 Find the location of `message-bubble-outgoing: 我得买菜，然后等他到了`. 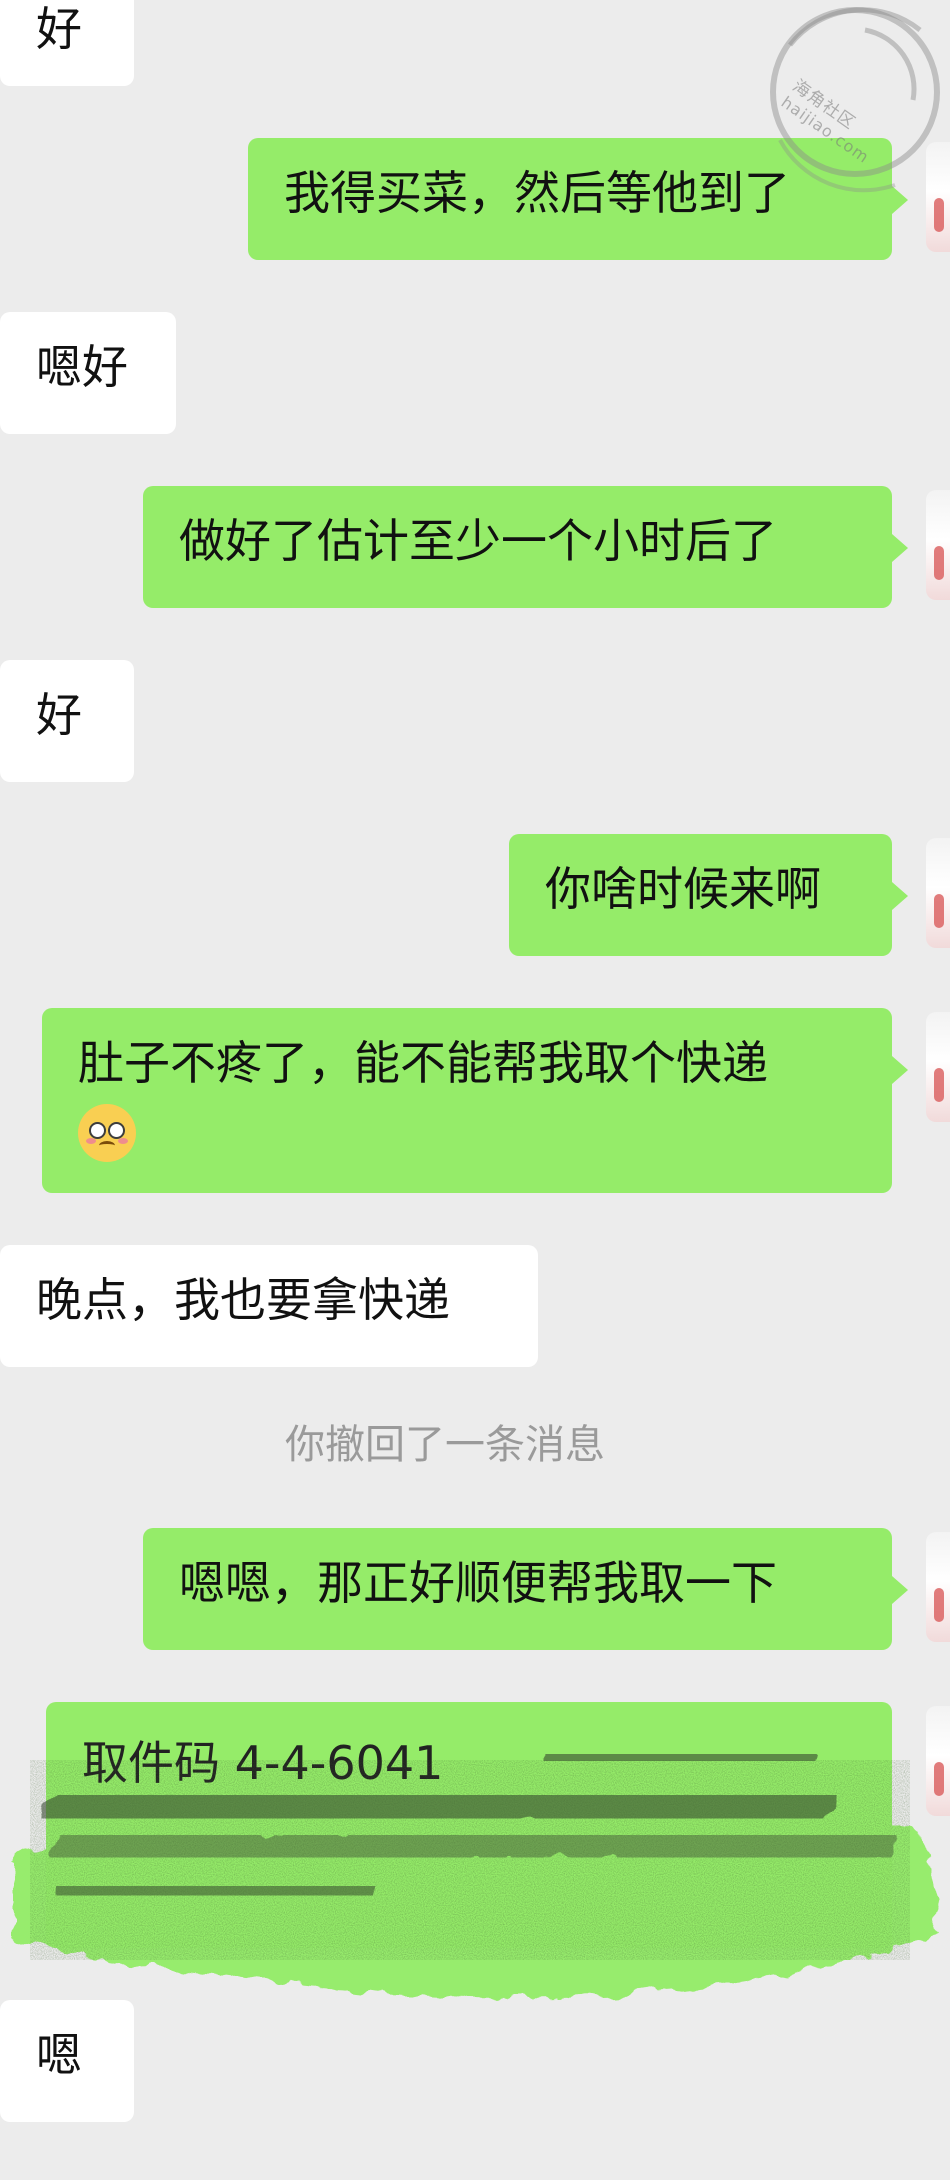

message-bubble-outgoing: 我得买菜，然后等他到了 is located at coordinates (578, 199).